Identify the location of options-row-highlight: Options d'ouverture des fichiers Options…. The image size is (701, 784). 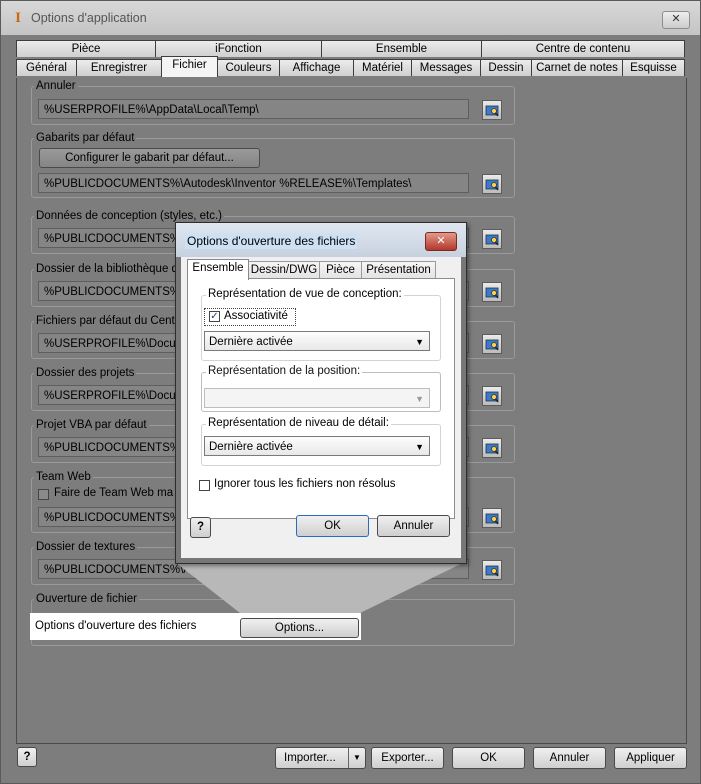
(195, 626).